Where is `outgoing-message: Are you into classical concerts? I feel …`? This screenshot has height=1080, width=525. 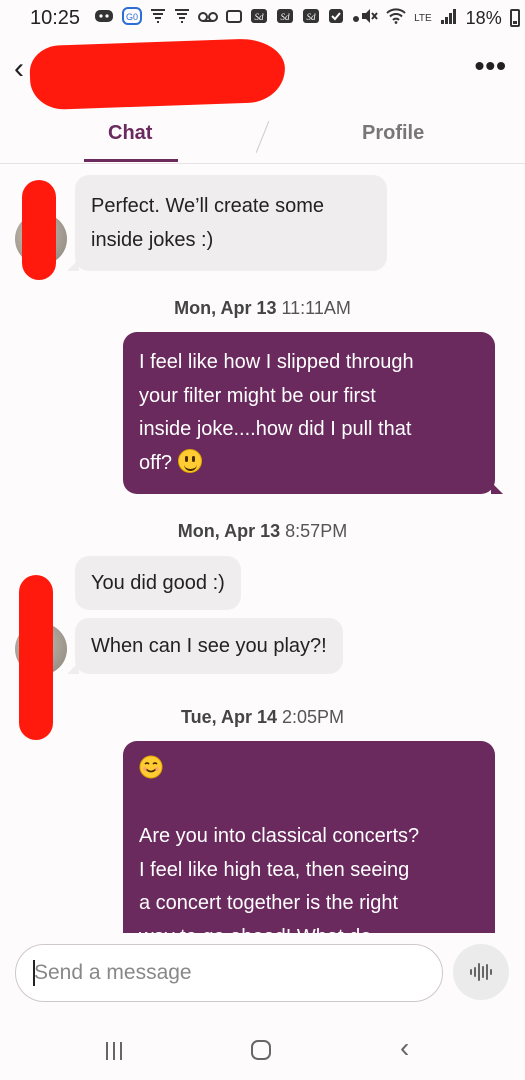 outgoing-message: Are you into classical concerts? I feel … is located at coordinates (309, 837).